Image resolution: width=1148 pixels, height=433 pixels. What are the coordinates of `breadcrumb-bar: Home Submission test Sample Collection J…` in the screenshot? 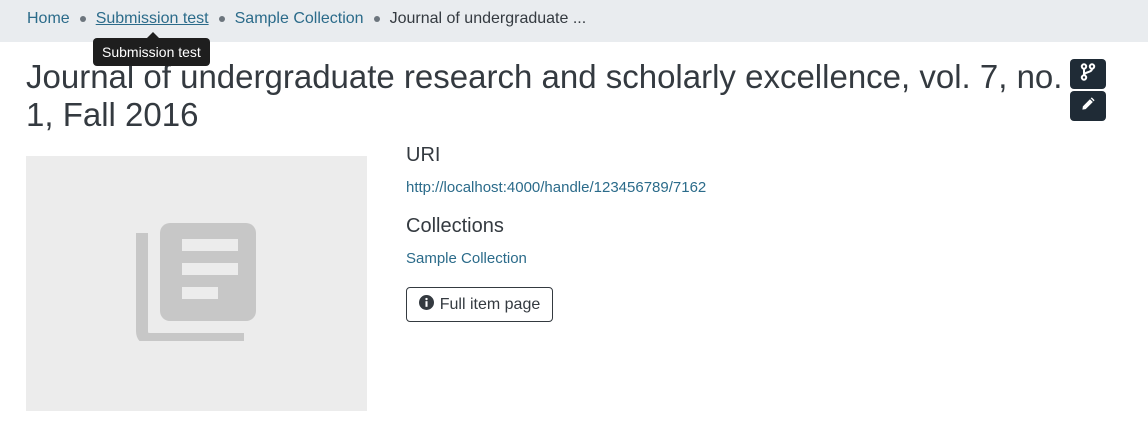 It's located at (574, 21).